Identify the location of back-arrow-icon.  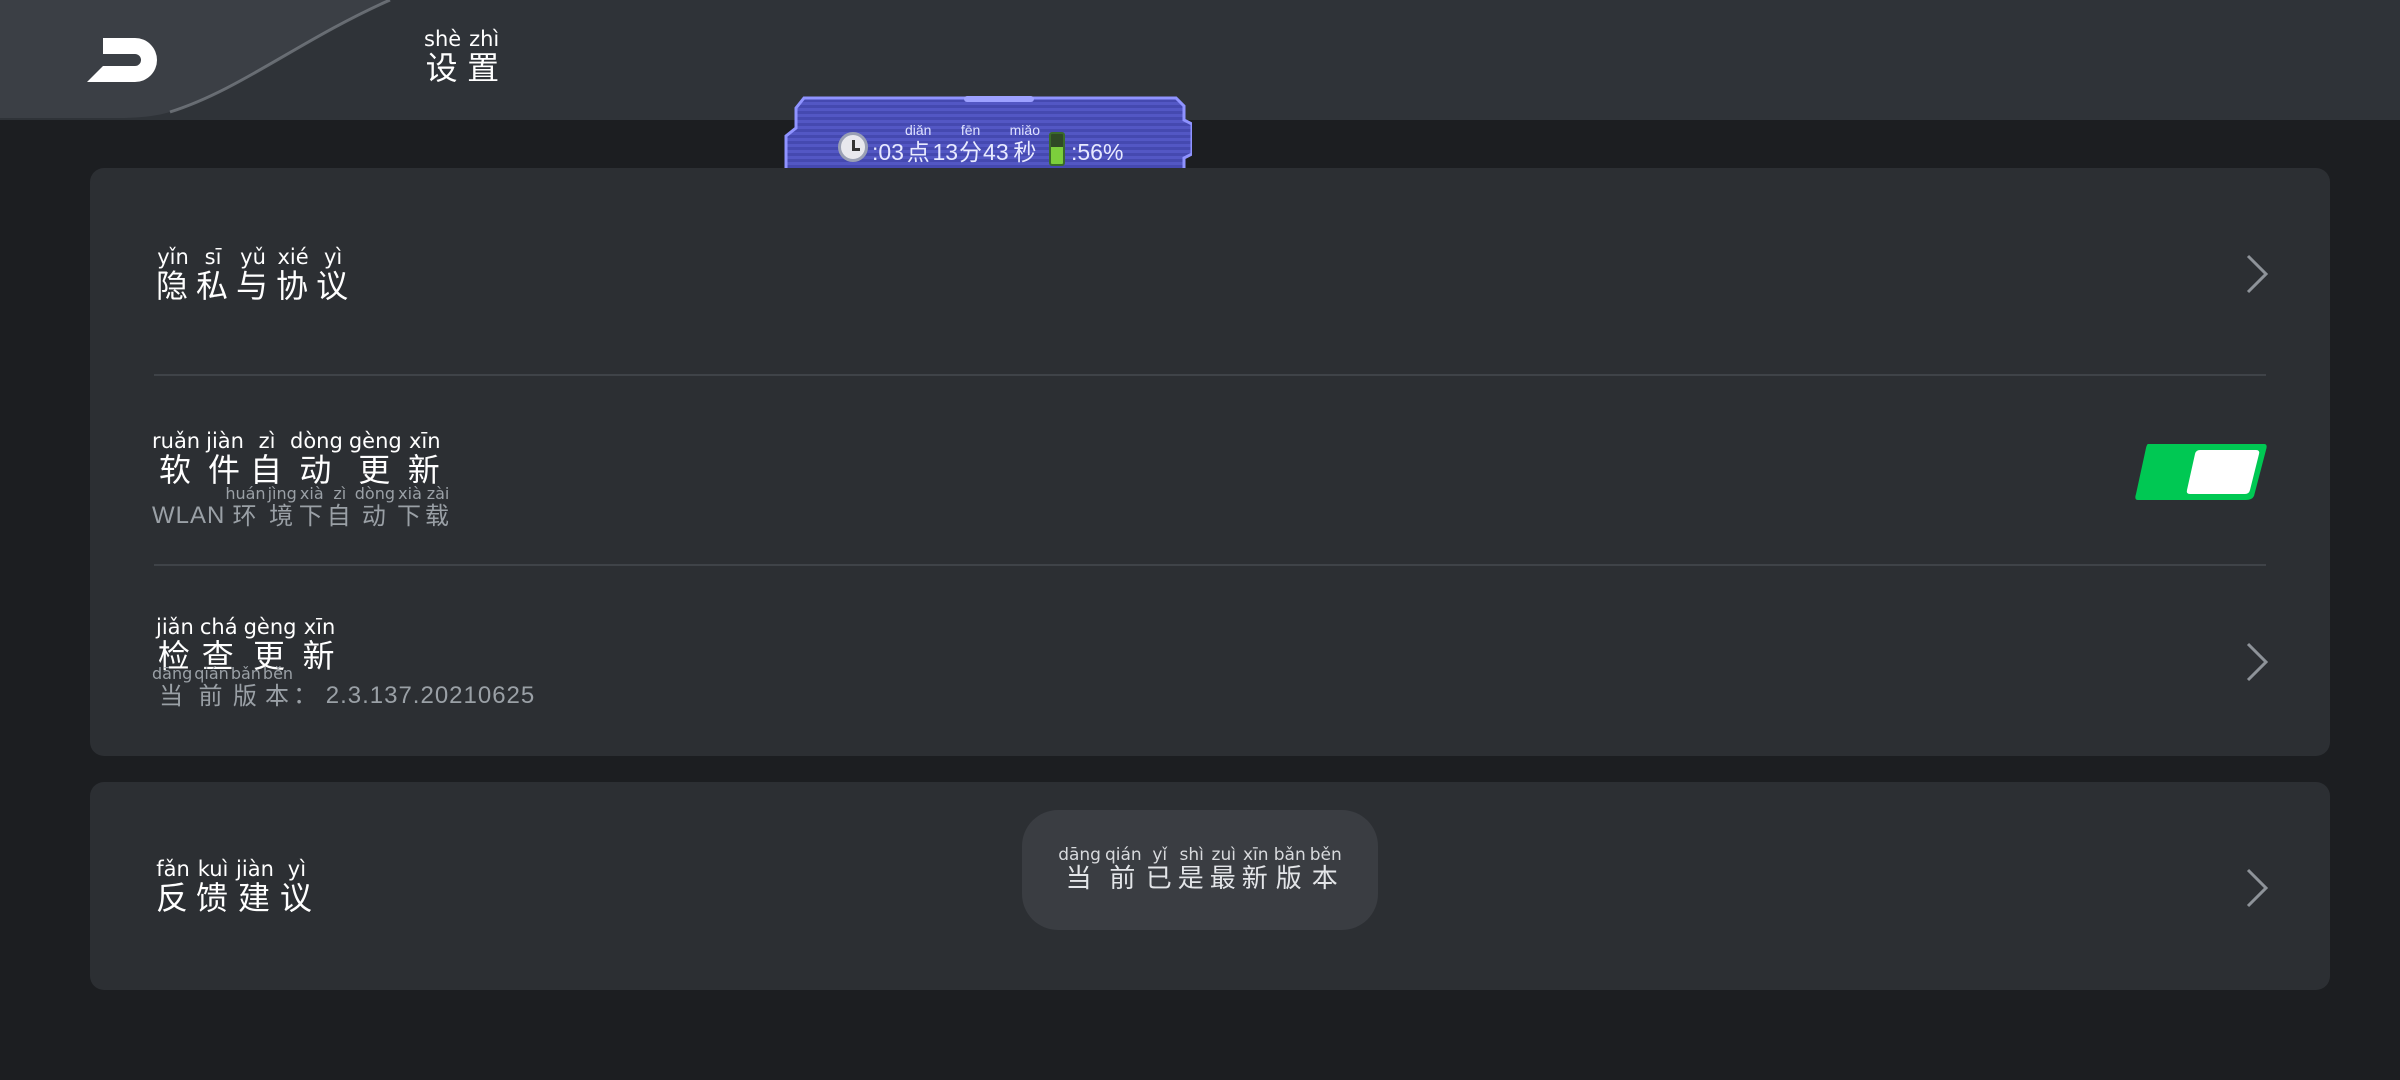
(122, 60).